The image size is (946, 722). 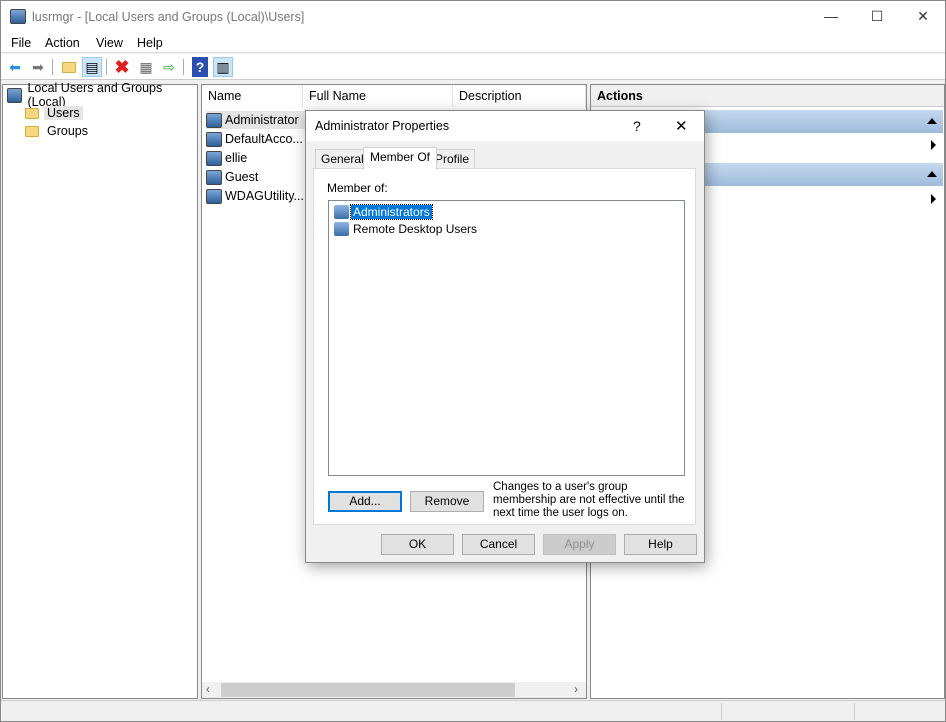 I want to click on menu-help: Help, so click(x=150, y=43).